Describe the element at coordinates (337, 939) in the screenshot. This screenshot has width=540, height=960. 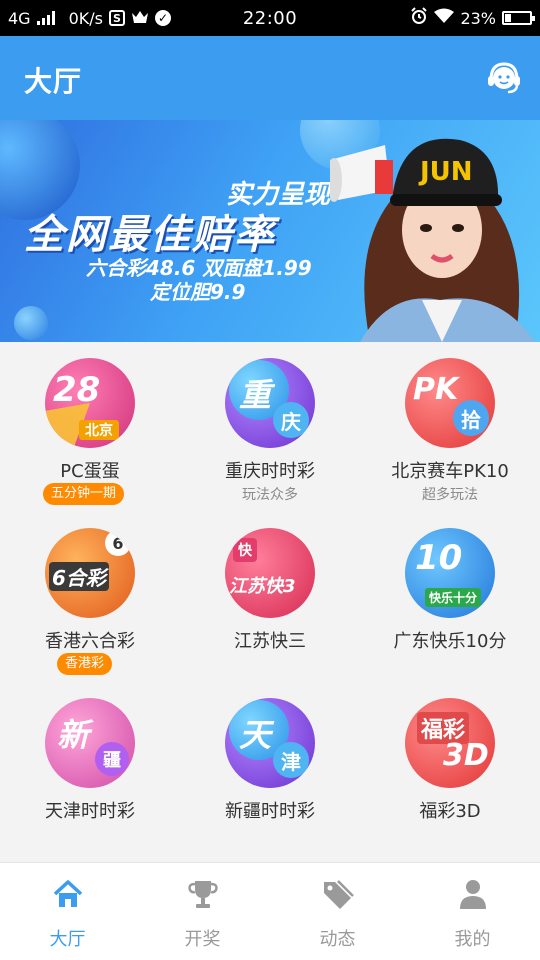
I see `tab-label: 动态` at that location.